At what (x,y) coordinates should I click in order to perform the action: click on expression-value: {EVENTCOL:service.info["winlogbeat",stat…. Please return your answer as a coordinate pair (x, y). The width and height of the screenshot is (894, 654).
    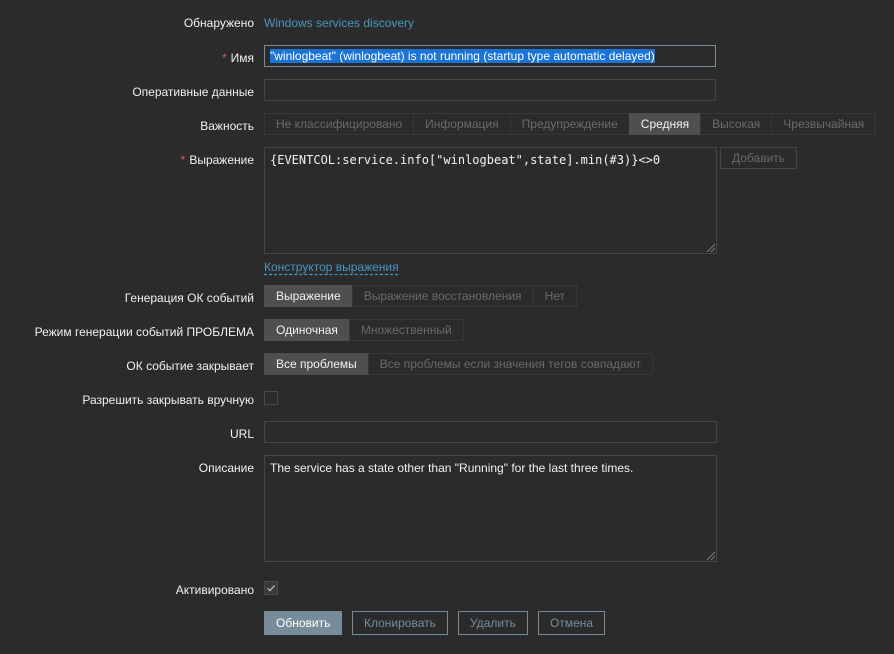
    Looking at the image, I should click on (465, 160).